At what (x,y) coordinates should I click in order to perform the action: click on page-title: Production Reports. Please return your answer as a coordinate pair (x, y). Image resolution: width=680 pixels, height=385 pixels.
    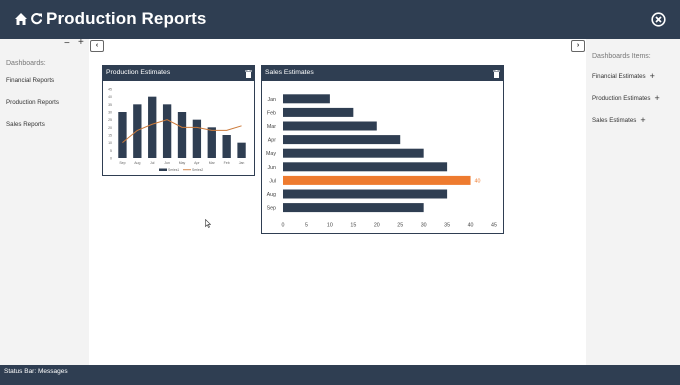
    Looking at the image, I should click on (126, 18).